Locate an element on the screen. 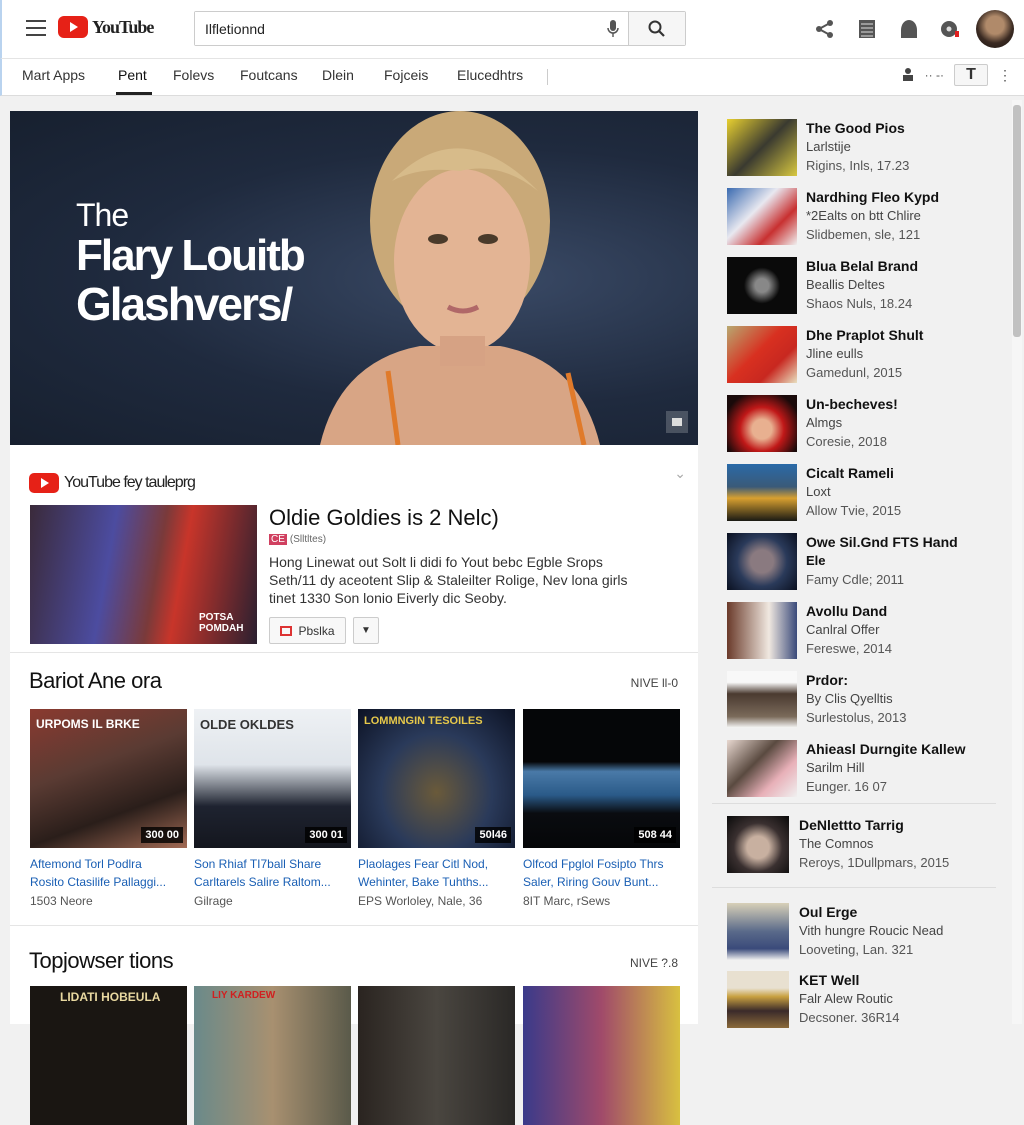  chevron-down-icon: ⌄ is located at coordinates (680, 473).